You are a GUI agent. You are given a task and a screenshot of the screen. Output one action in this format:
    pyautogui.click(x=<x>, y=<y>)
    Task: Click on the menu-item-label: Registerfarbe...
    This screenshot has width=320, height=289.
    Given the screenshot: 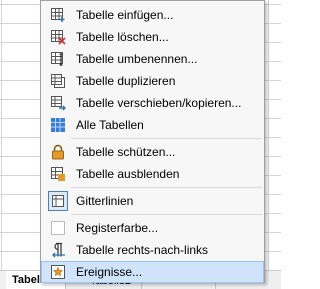 What is the action you would take?
    pyautogui.click(x=117, y=228)
    